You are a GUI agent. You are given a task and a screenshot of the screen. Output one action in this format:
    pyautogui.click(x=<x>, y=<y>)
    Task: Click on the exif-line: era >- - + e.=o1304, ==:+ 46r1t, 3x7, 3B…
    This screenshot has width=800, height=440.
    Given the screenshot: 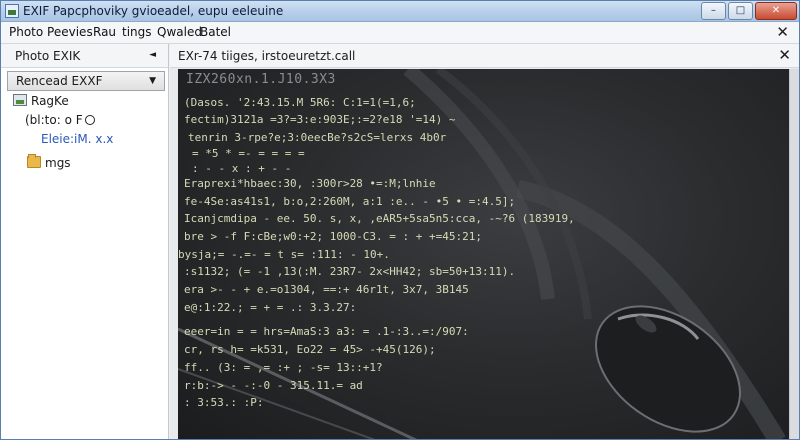 What is the action you would take?
    pyautogui.click(x=326, y=289)
    